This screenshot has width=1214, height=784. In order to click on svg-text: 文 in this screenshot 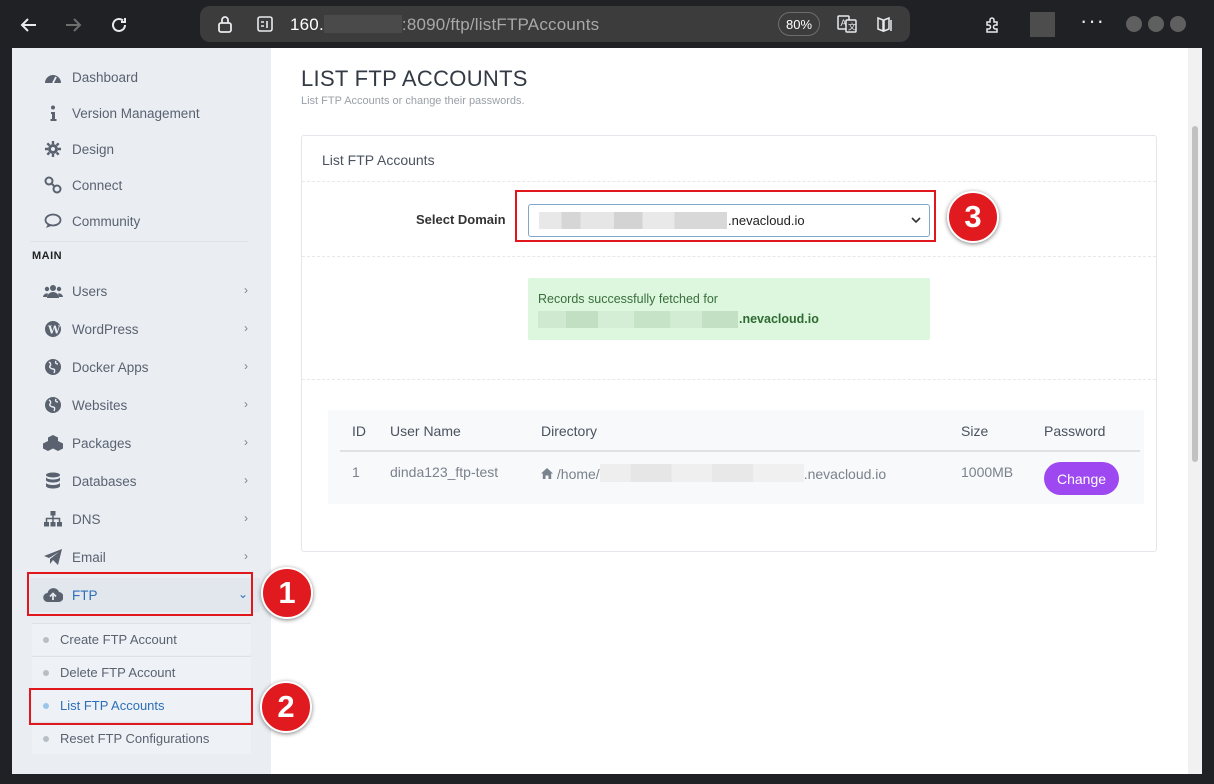, I will do `click(852, 27)`.